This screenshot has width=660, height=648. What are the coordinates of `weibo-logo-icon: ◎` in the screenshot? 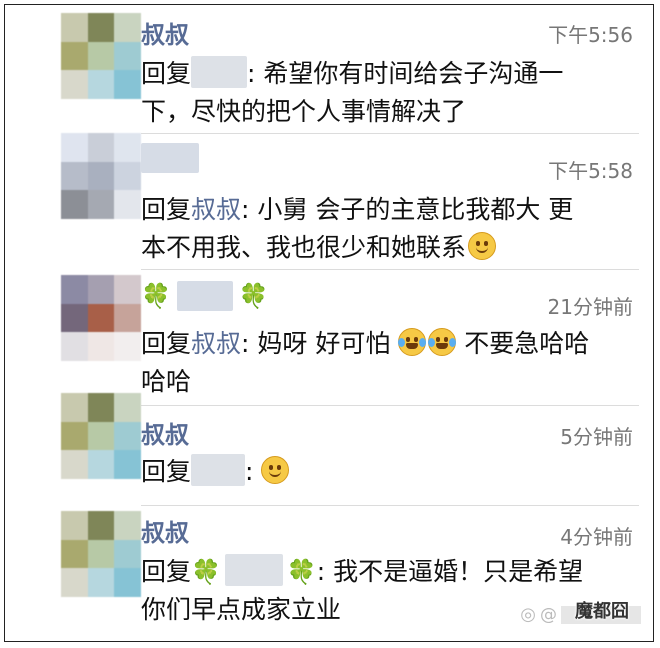 It's located at (528, 614).